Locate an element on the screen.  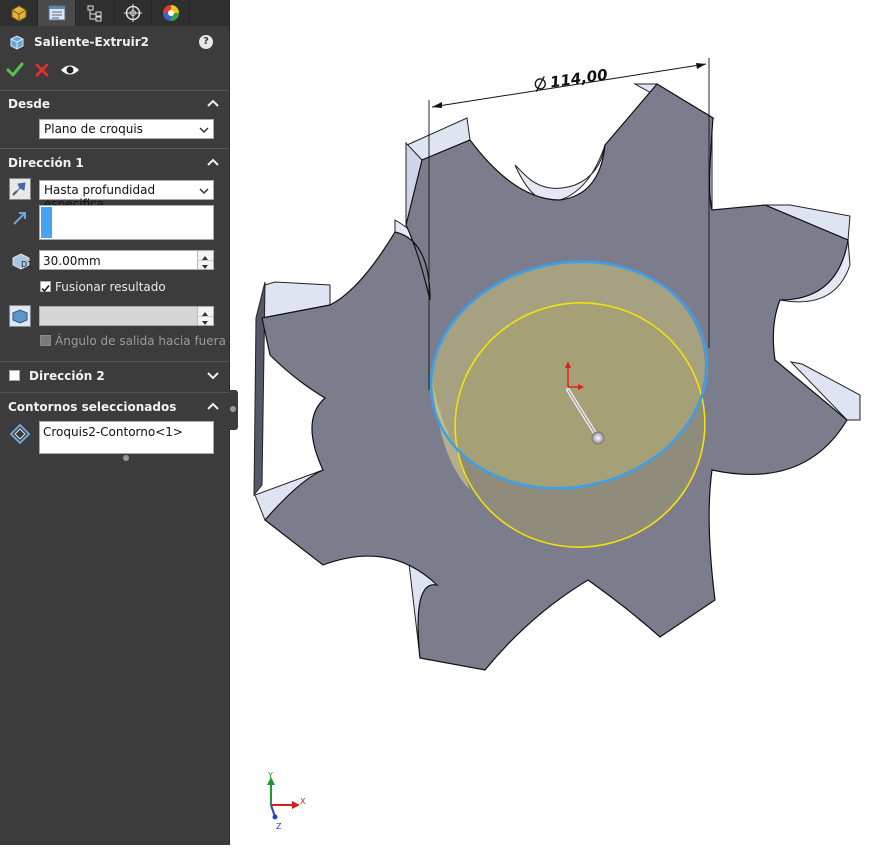
ok-check-icon is located at coordinates (15, 70).